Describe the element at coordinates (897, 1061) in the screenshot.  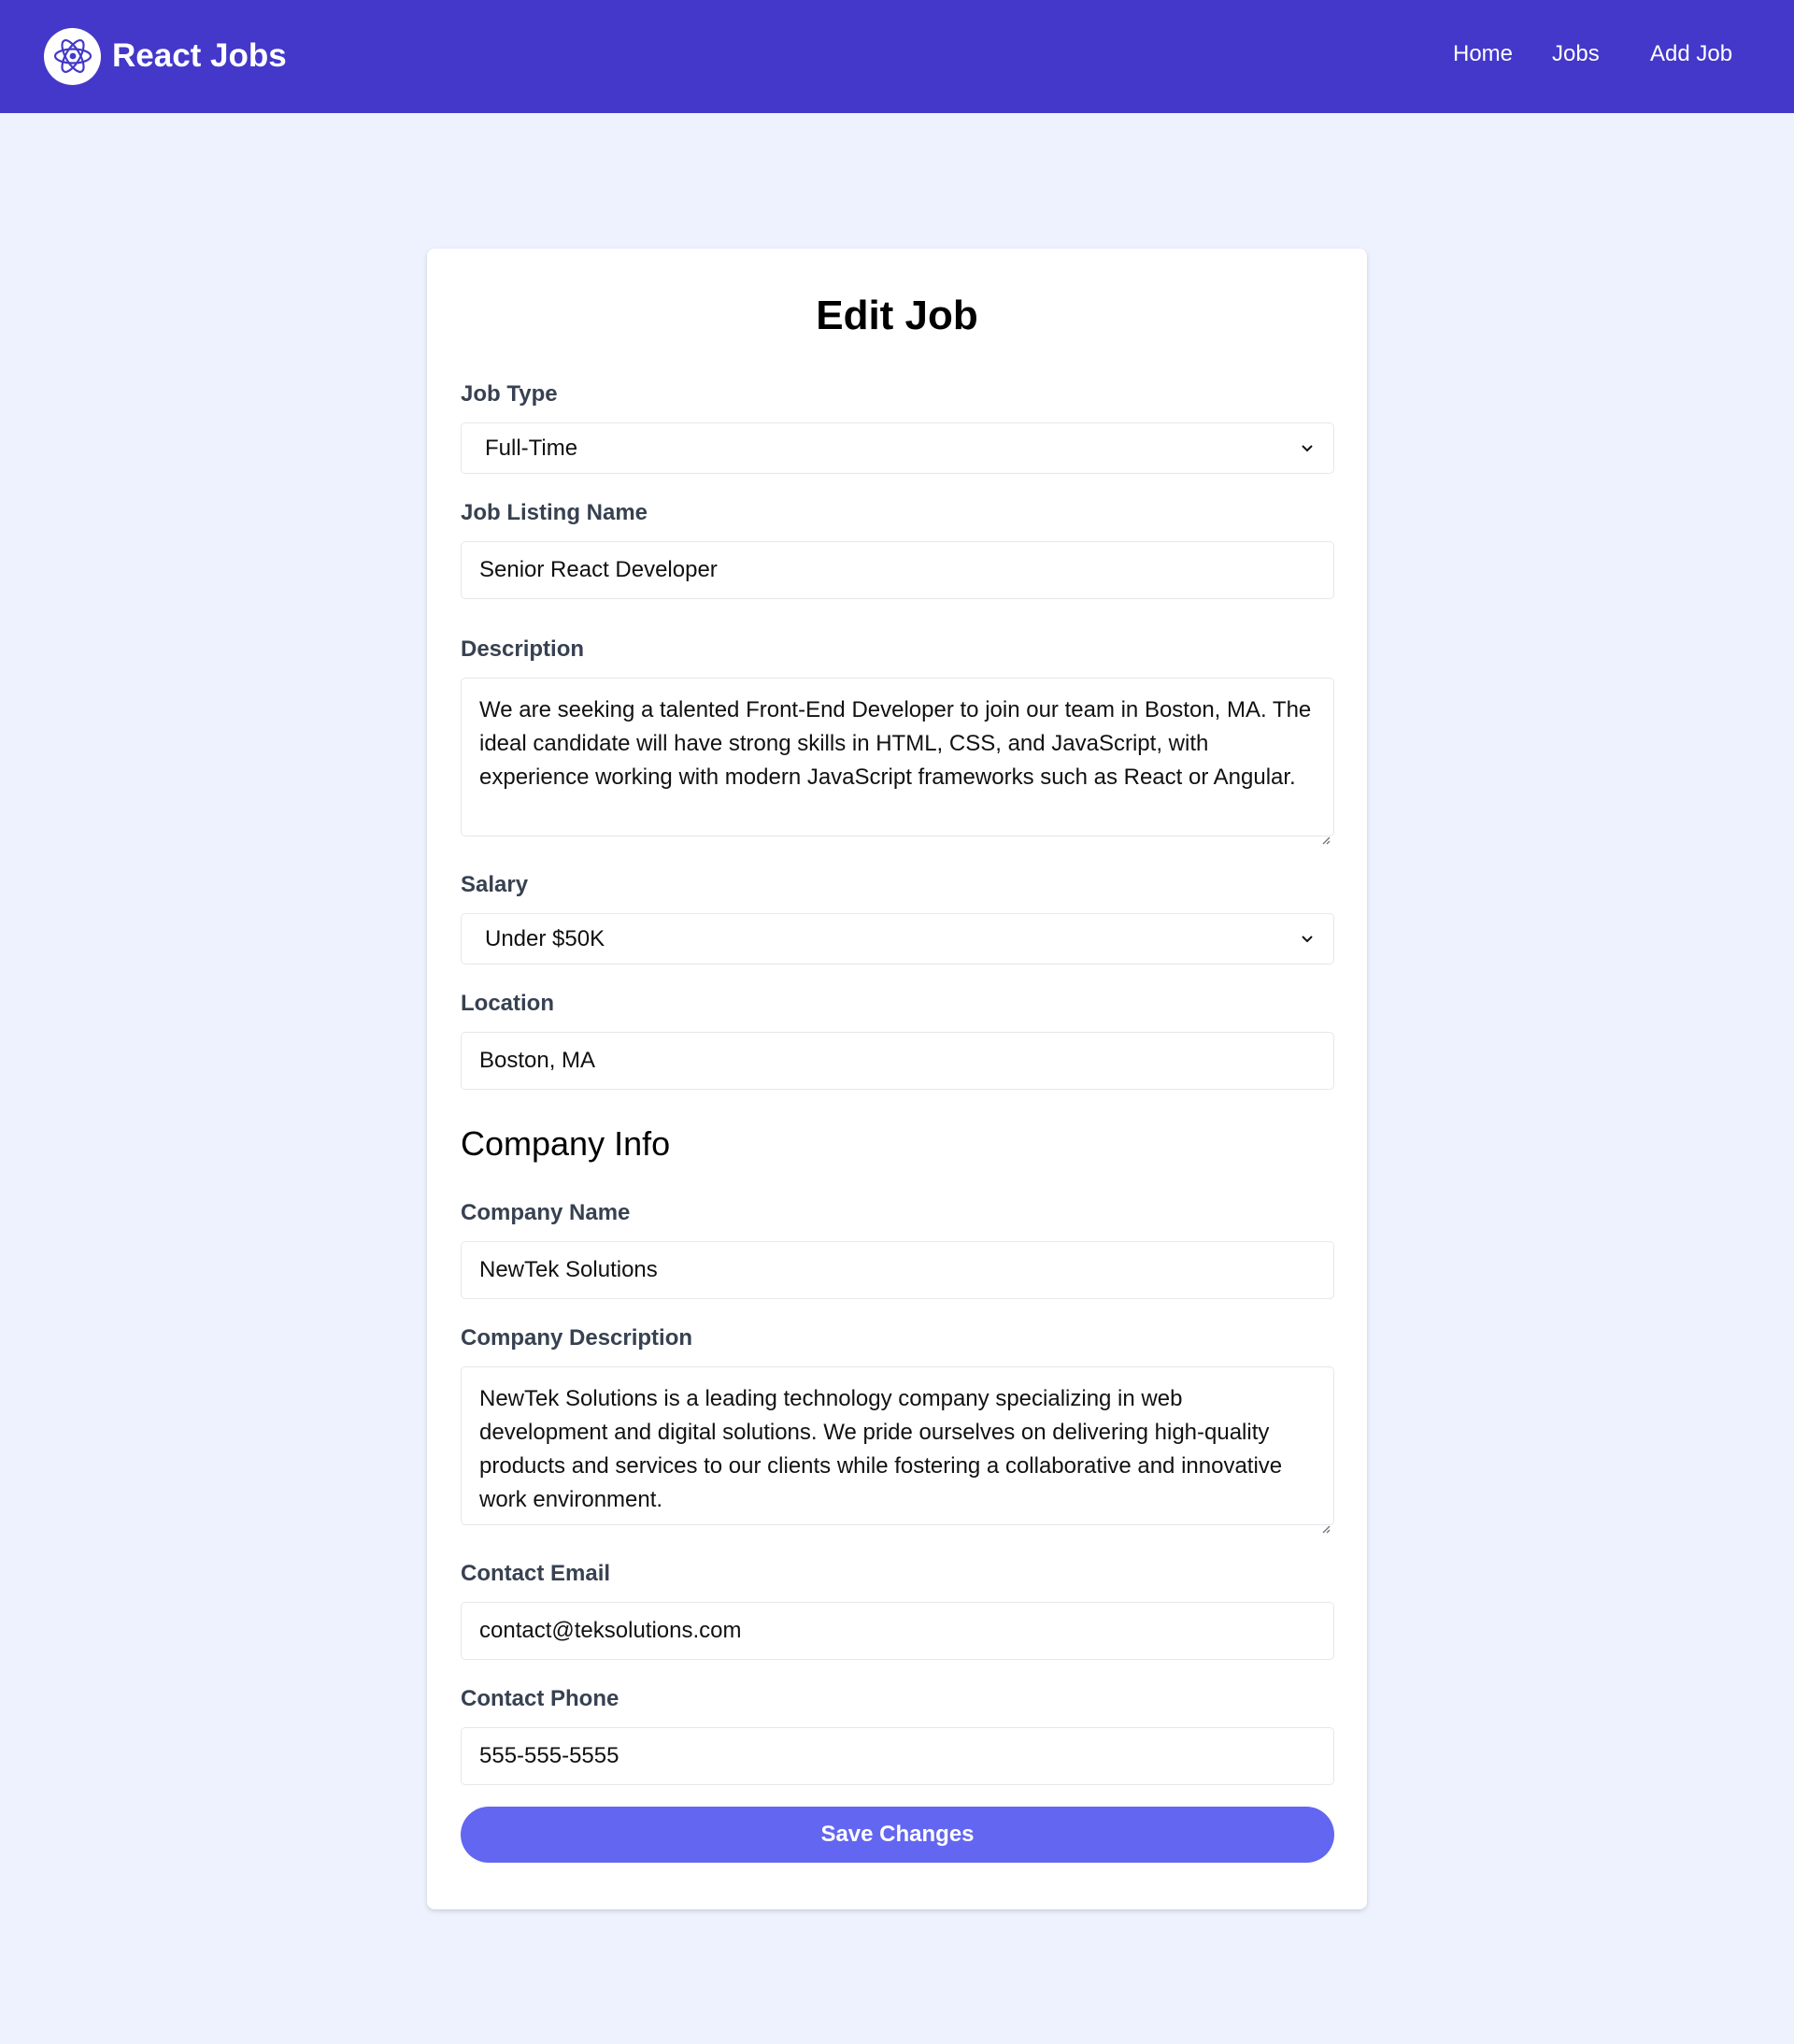
I see `location-input: Boston, MA` at that location.